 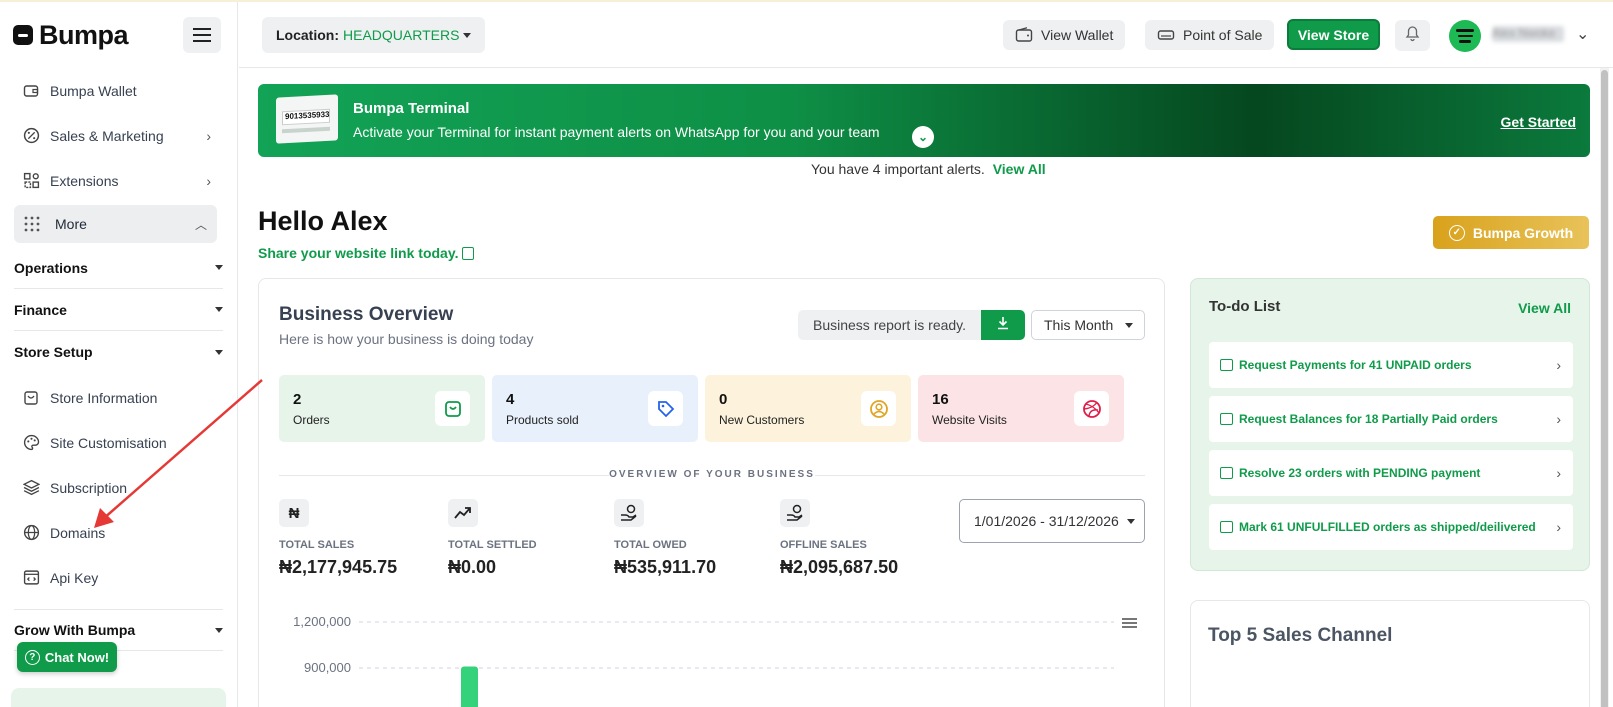 I want to click on sidebar-bottom-card, so click(x=118, y=697).